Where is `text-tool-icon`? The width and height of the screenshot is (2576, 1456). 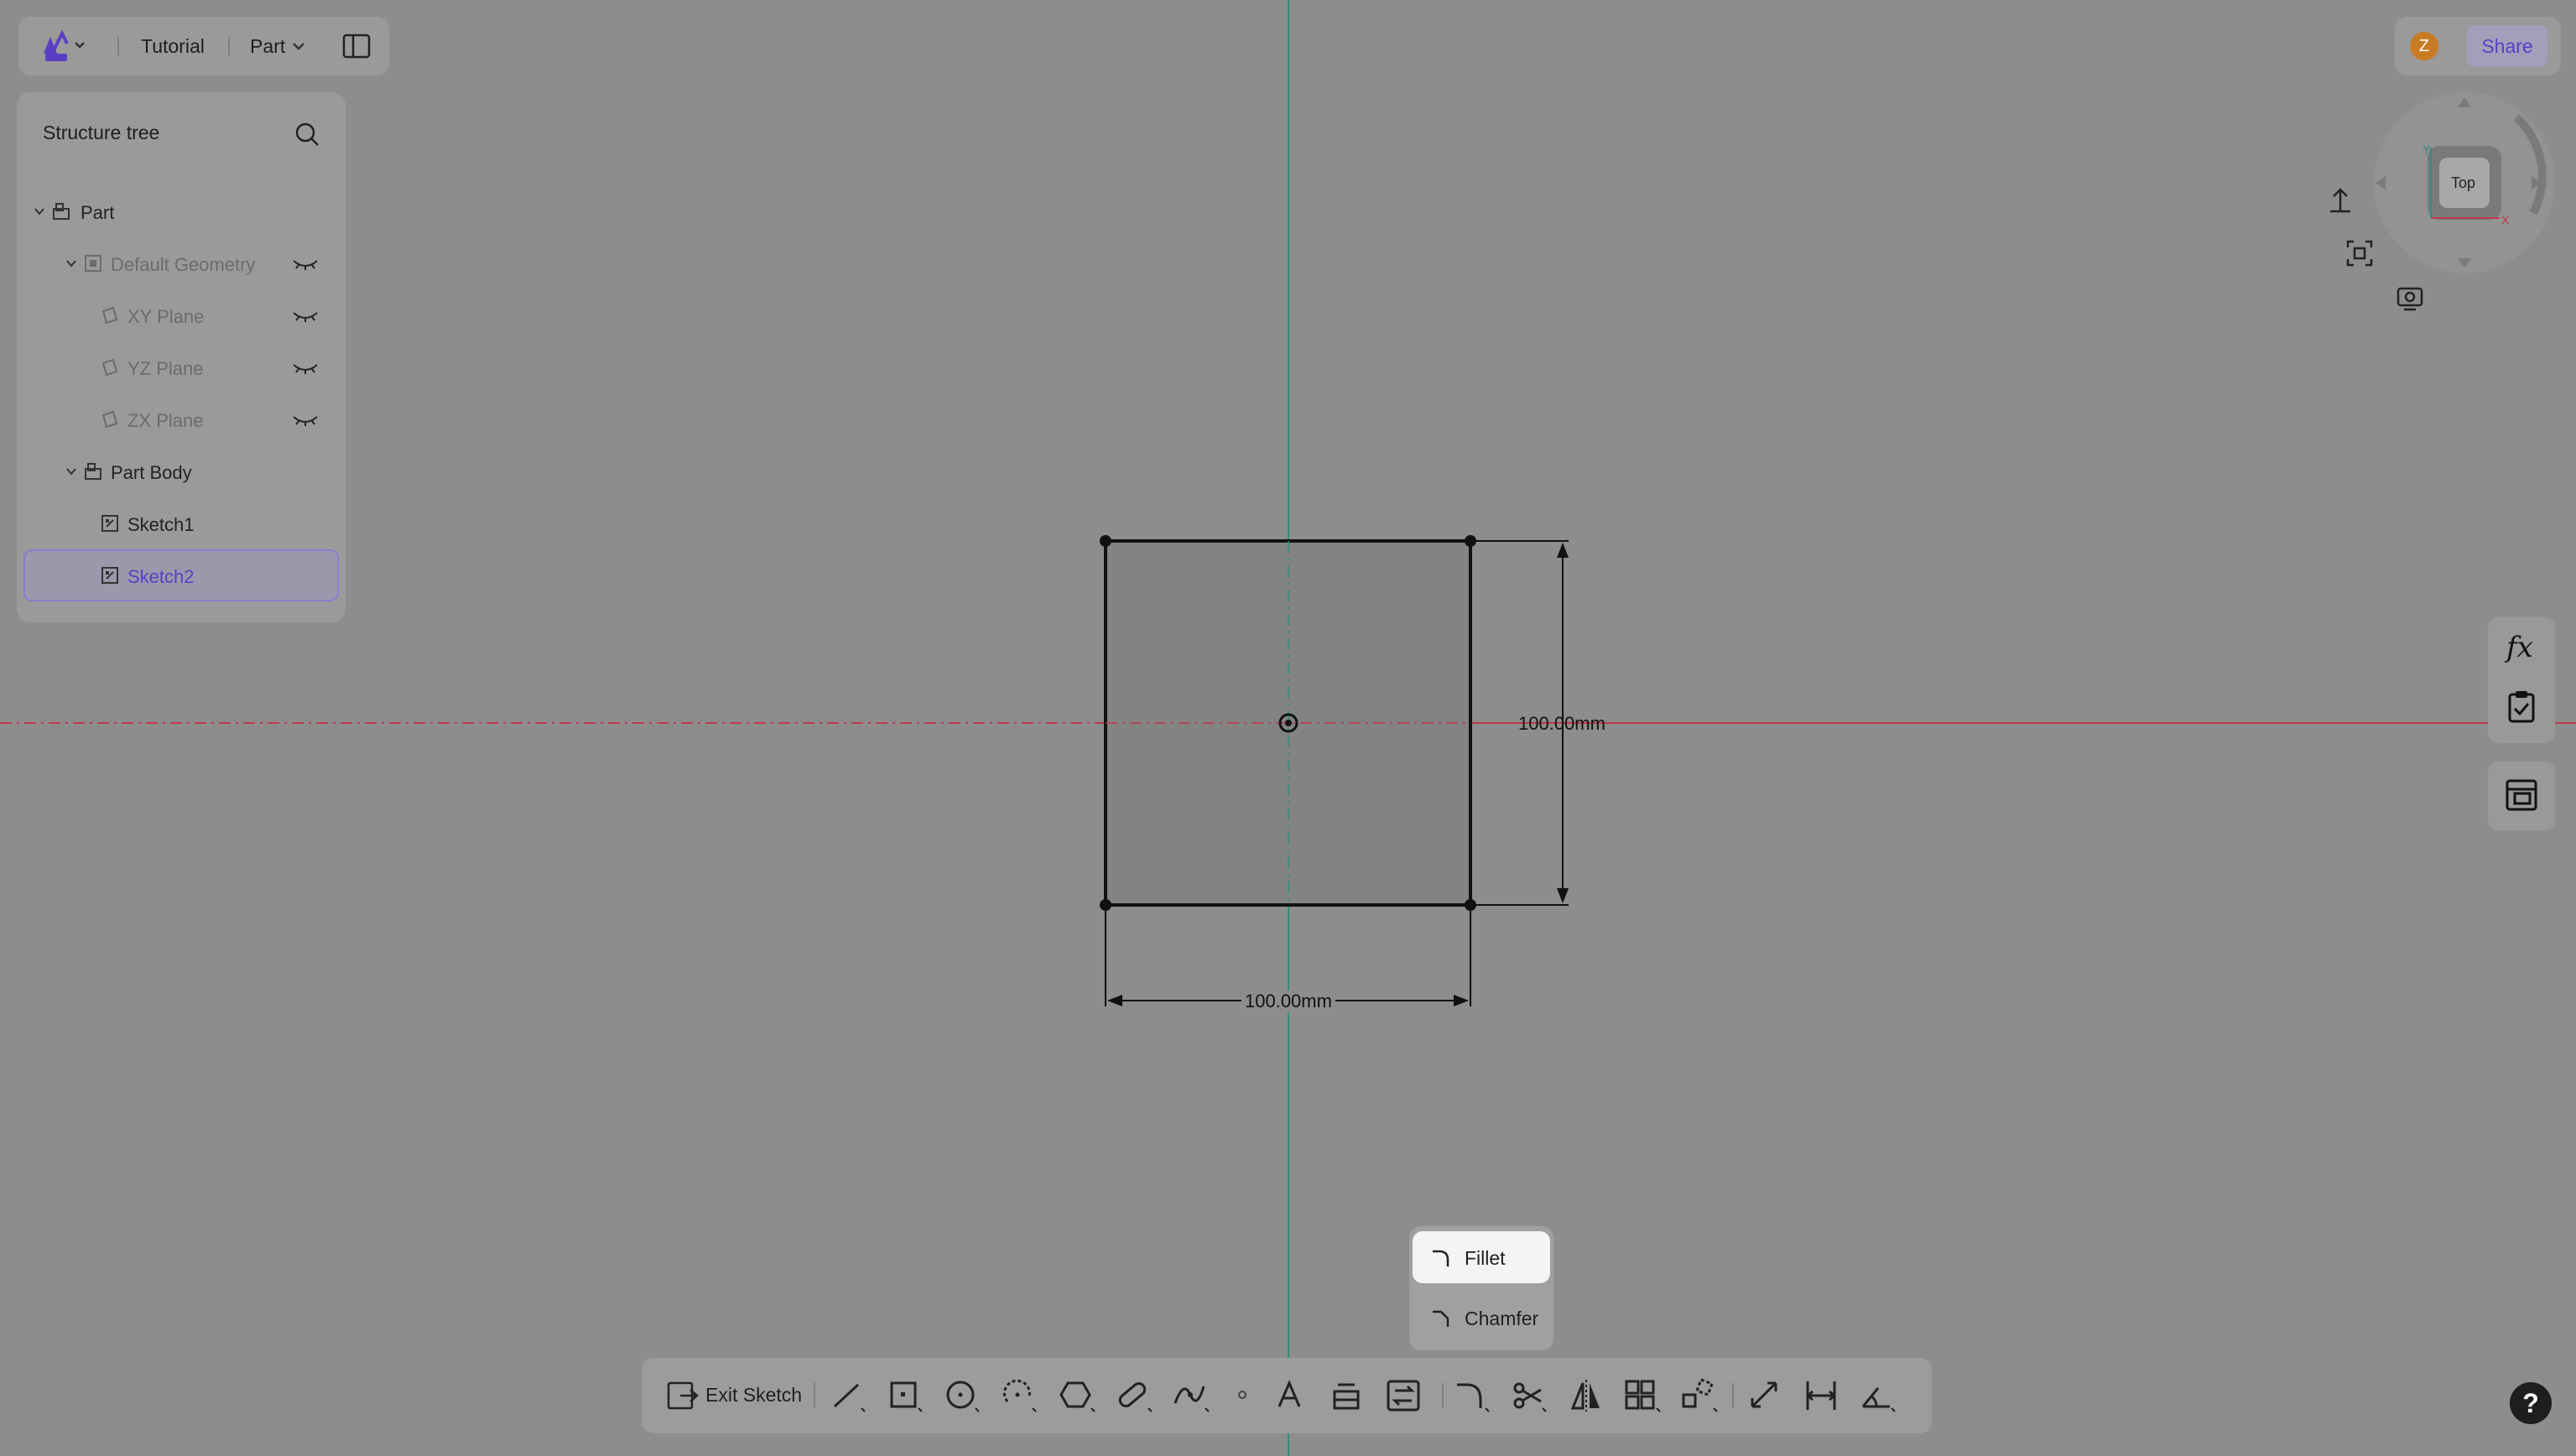 text-tool-icon is located at coordinates (1290, 1395).